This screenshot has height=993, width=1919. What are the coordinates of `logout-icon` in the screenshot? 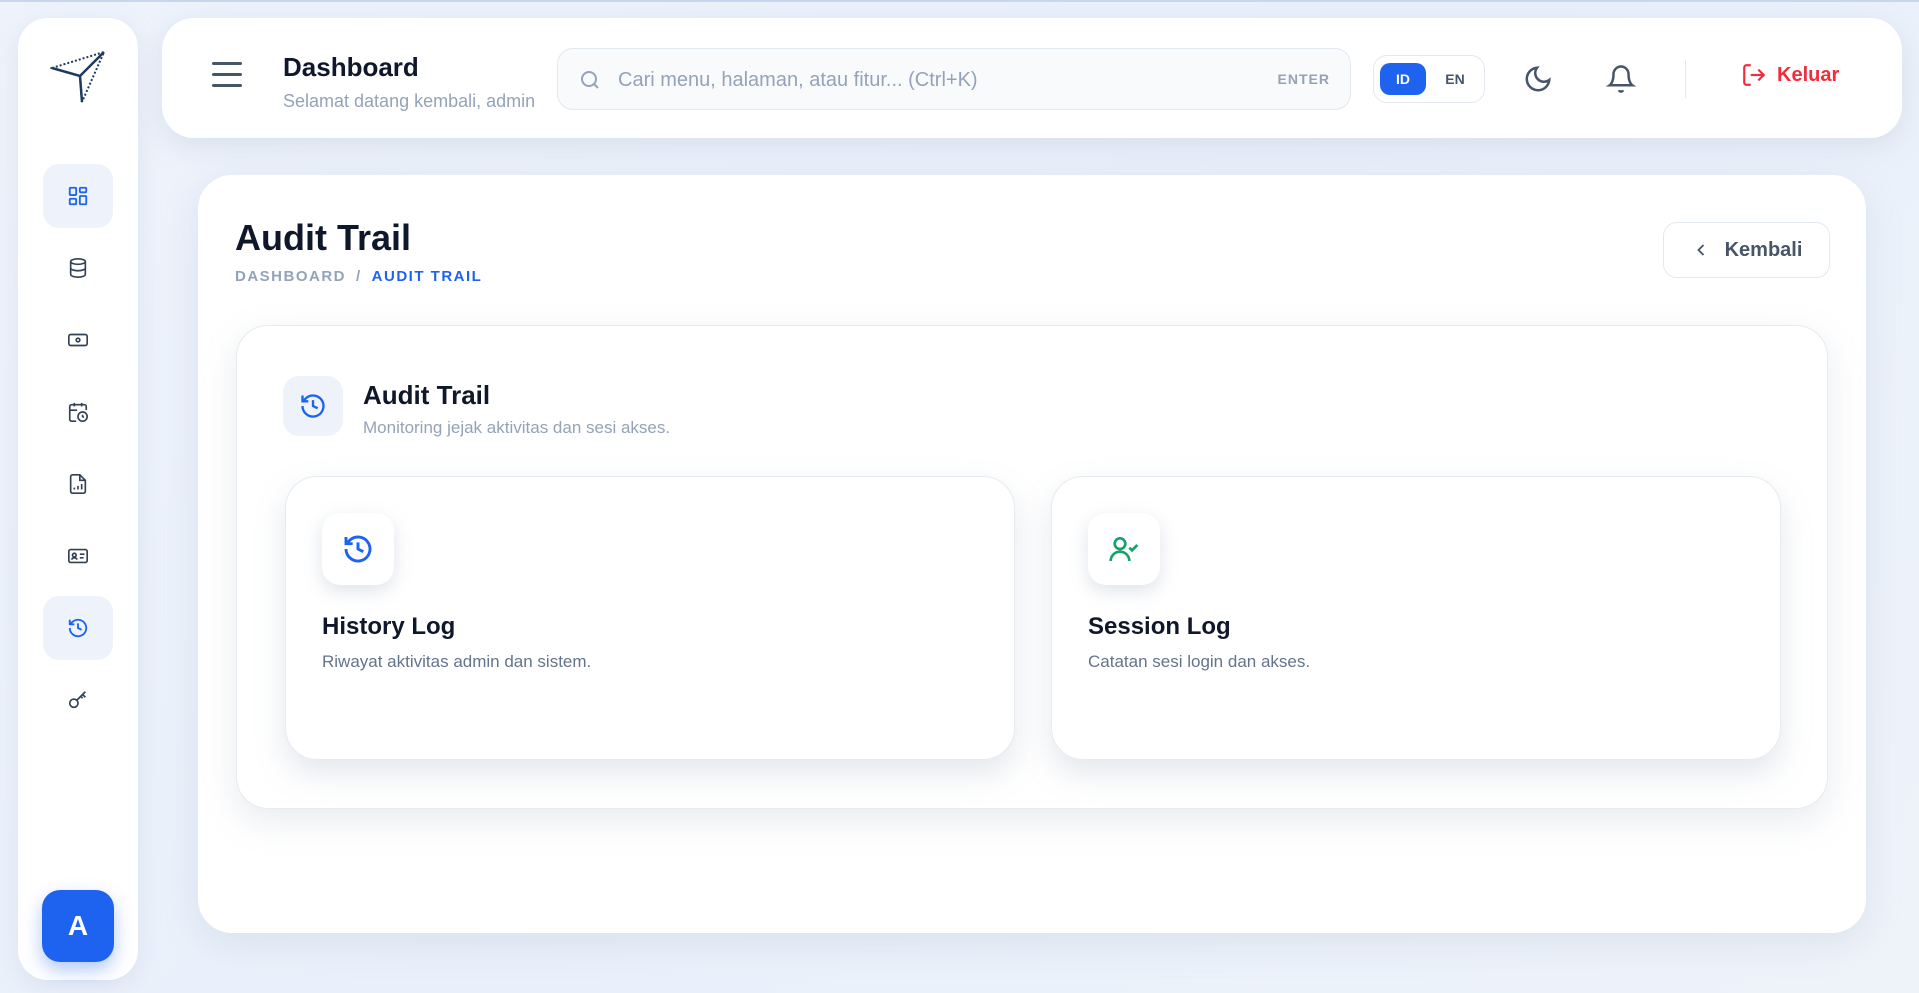 It's located at (1754, 75).